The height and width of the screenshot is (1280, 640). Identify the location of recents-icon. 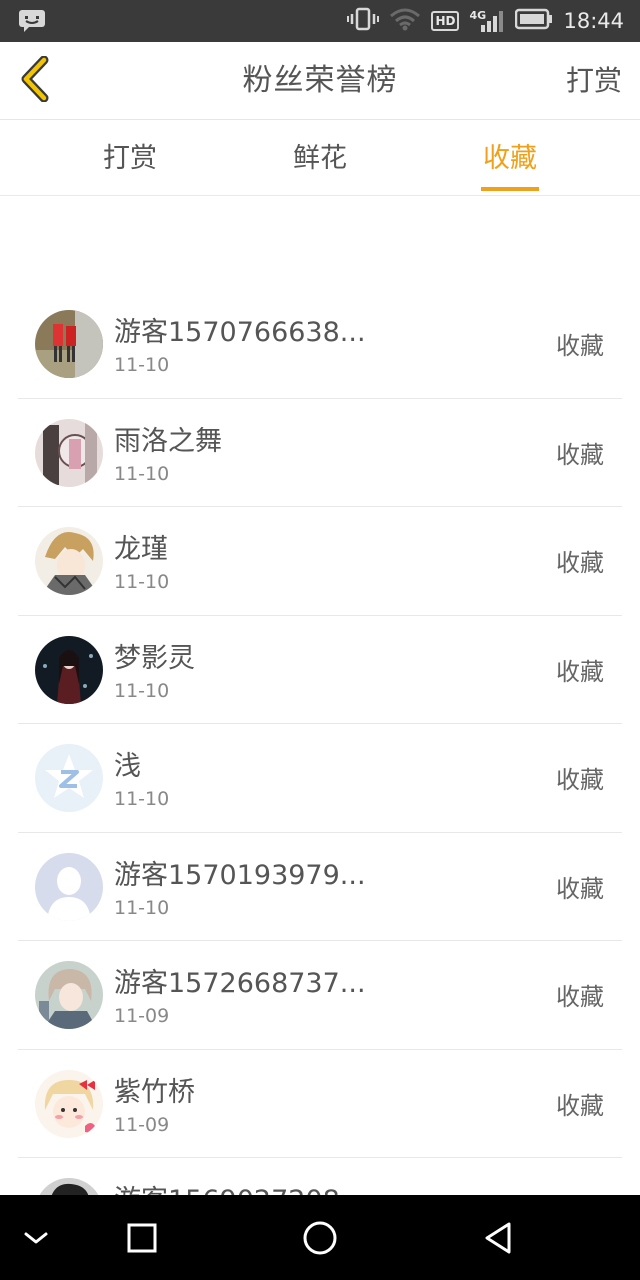
(142, 1237).